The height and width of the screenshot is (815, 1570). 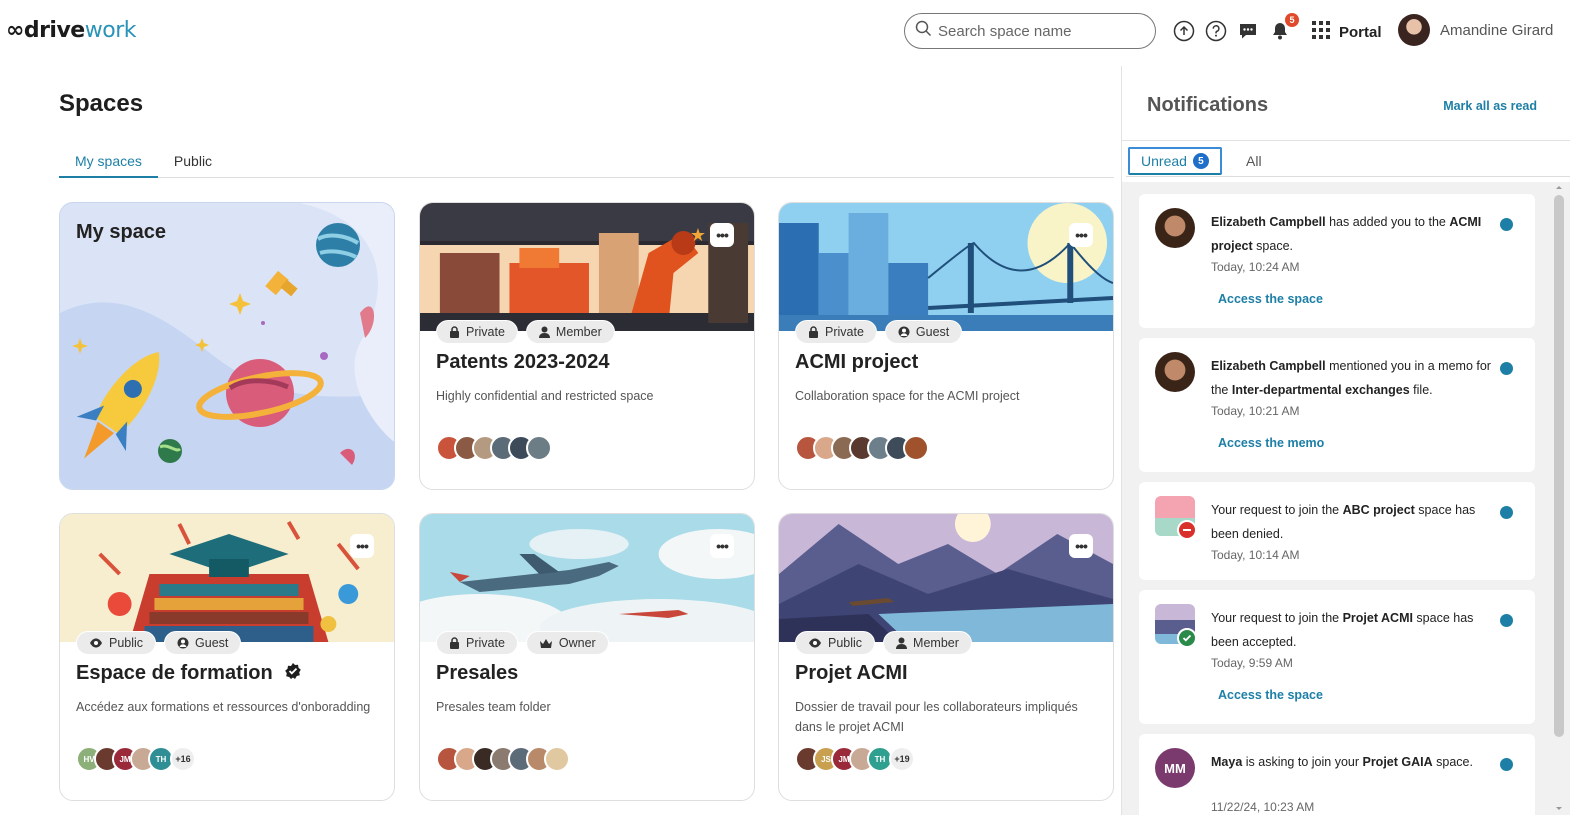 I want to click on tab-public: Public, so click(x=193, y=164).